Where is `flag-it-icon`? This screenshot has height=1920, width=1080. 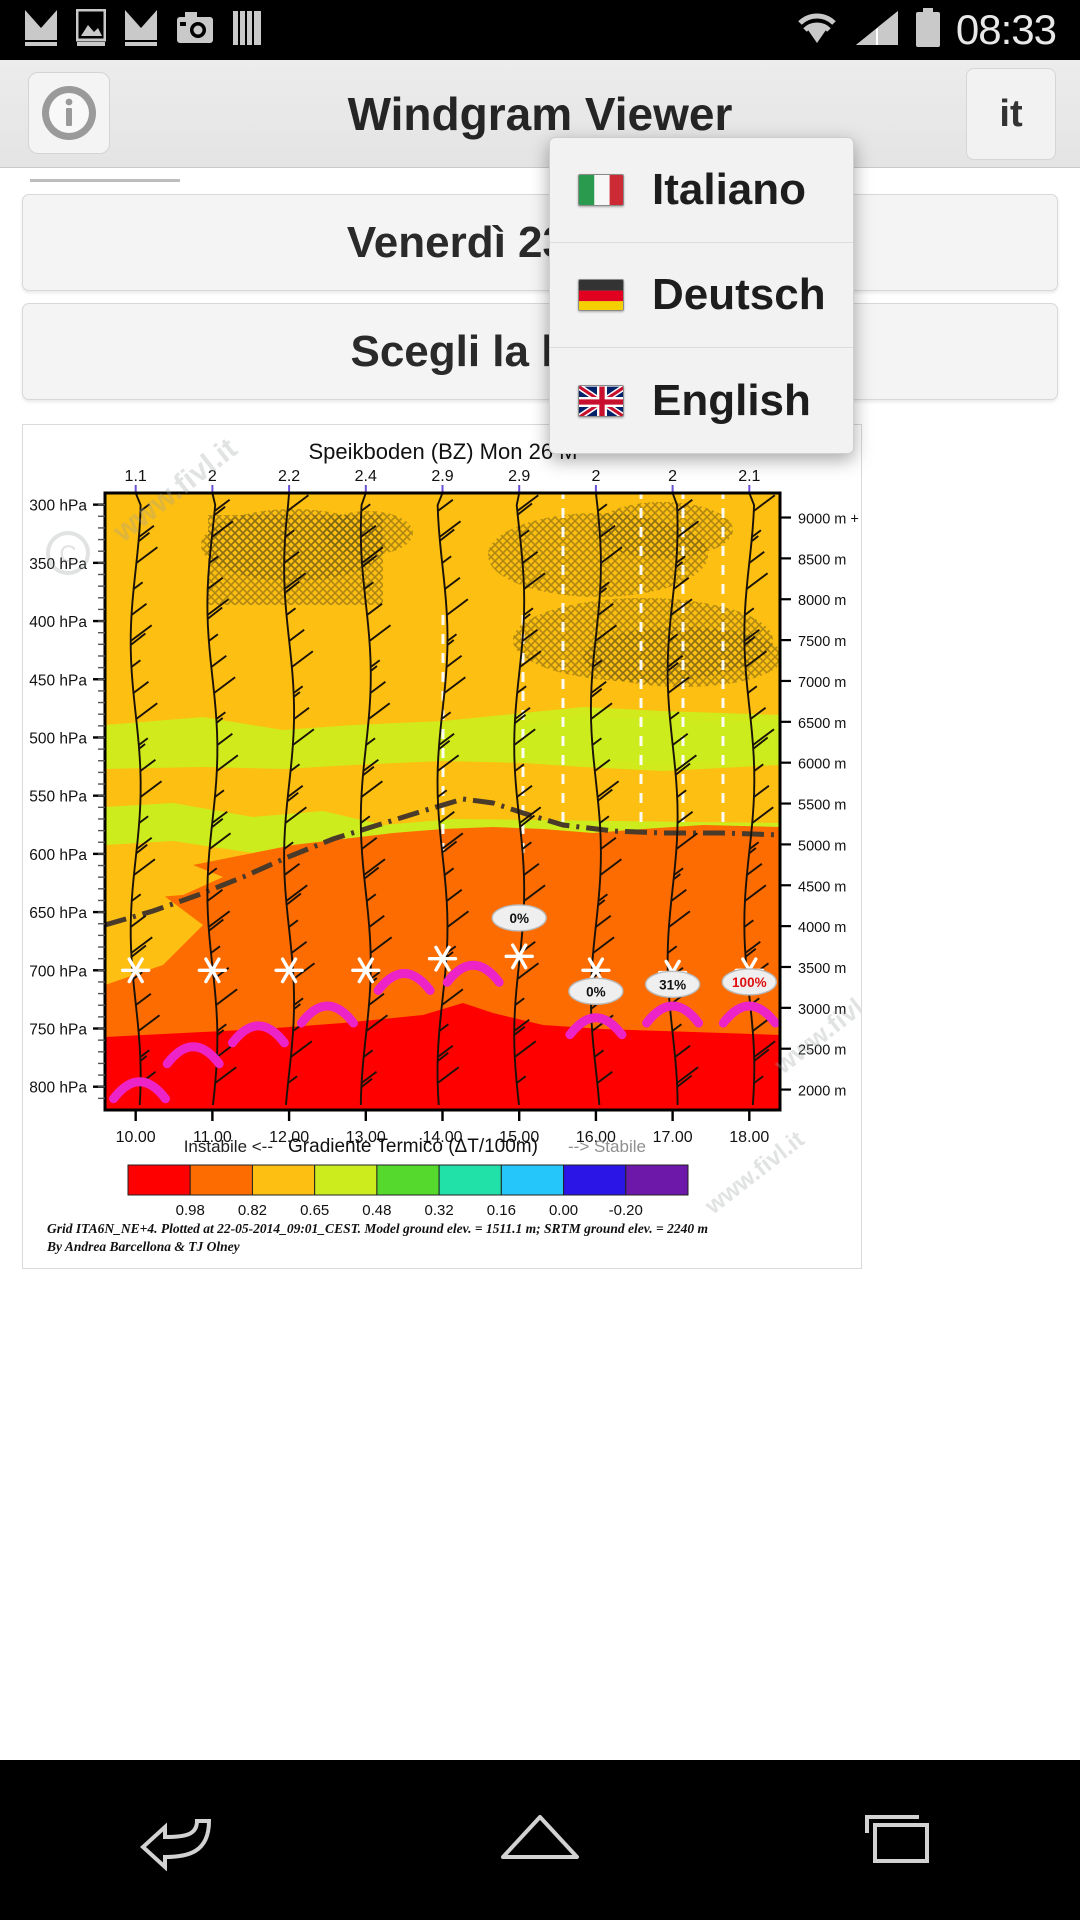
flag-it-icon is located at coordinates (601, 190).